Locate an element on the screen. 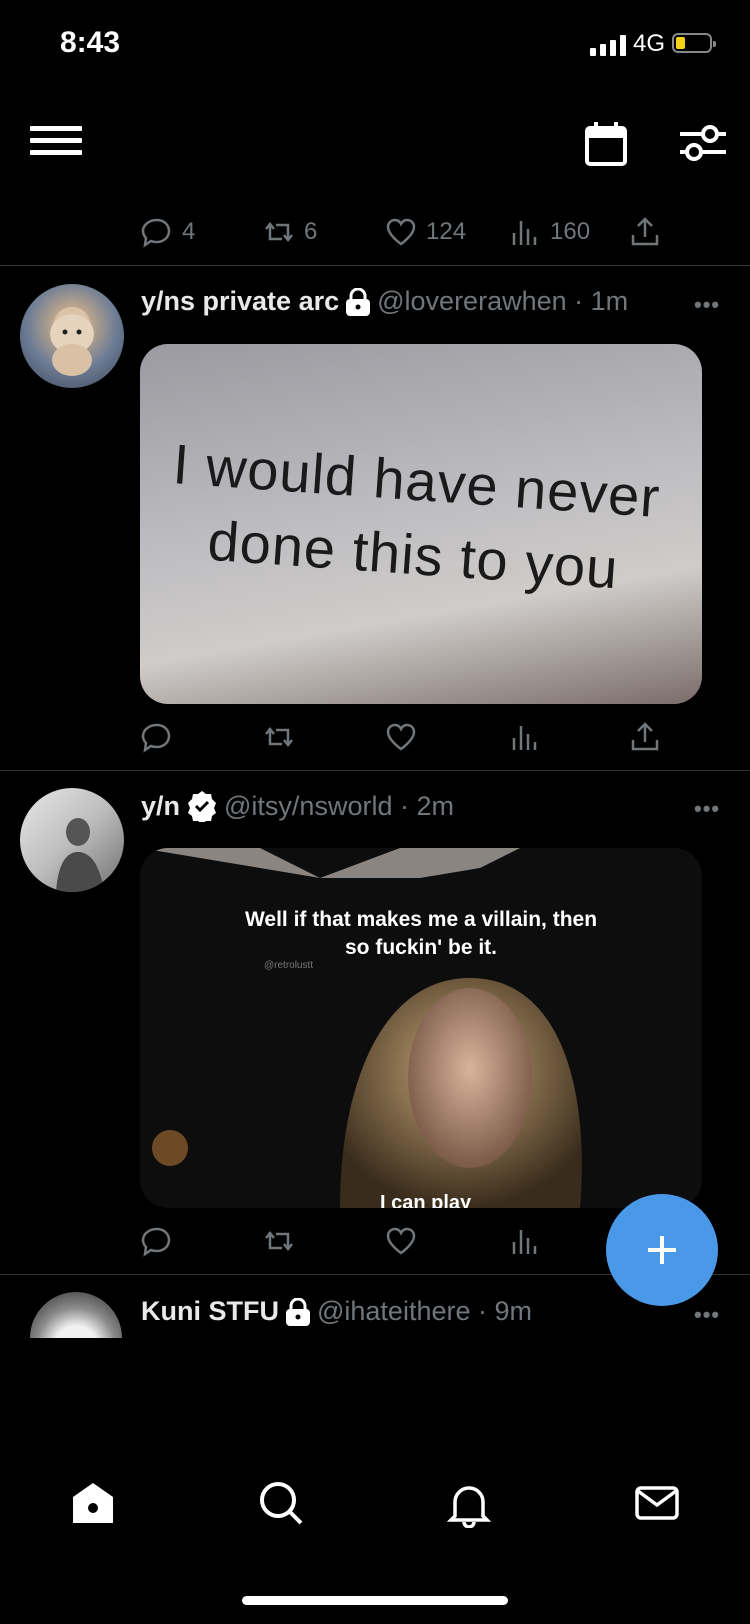 This screenshot has width=750, height=1624. bell-icon is located at coordinates (469, 1503).